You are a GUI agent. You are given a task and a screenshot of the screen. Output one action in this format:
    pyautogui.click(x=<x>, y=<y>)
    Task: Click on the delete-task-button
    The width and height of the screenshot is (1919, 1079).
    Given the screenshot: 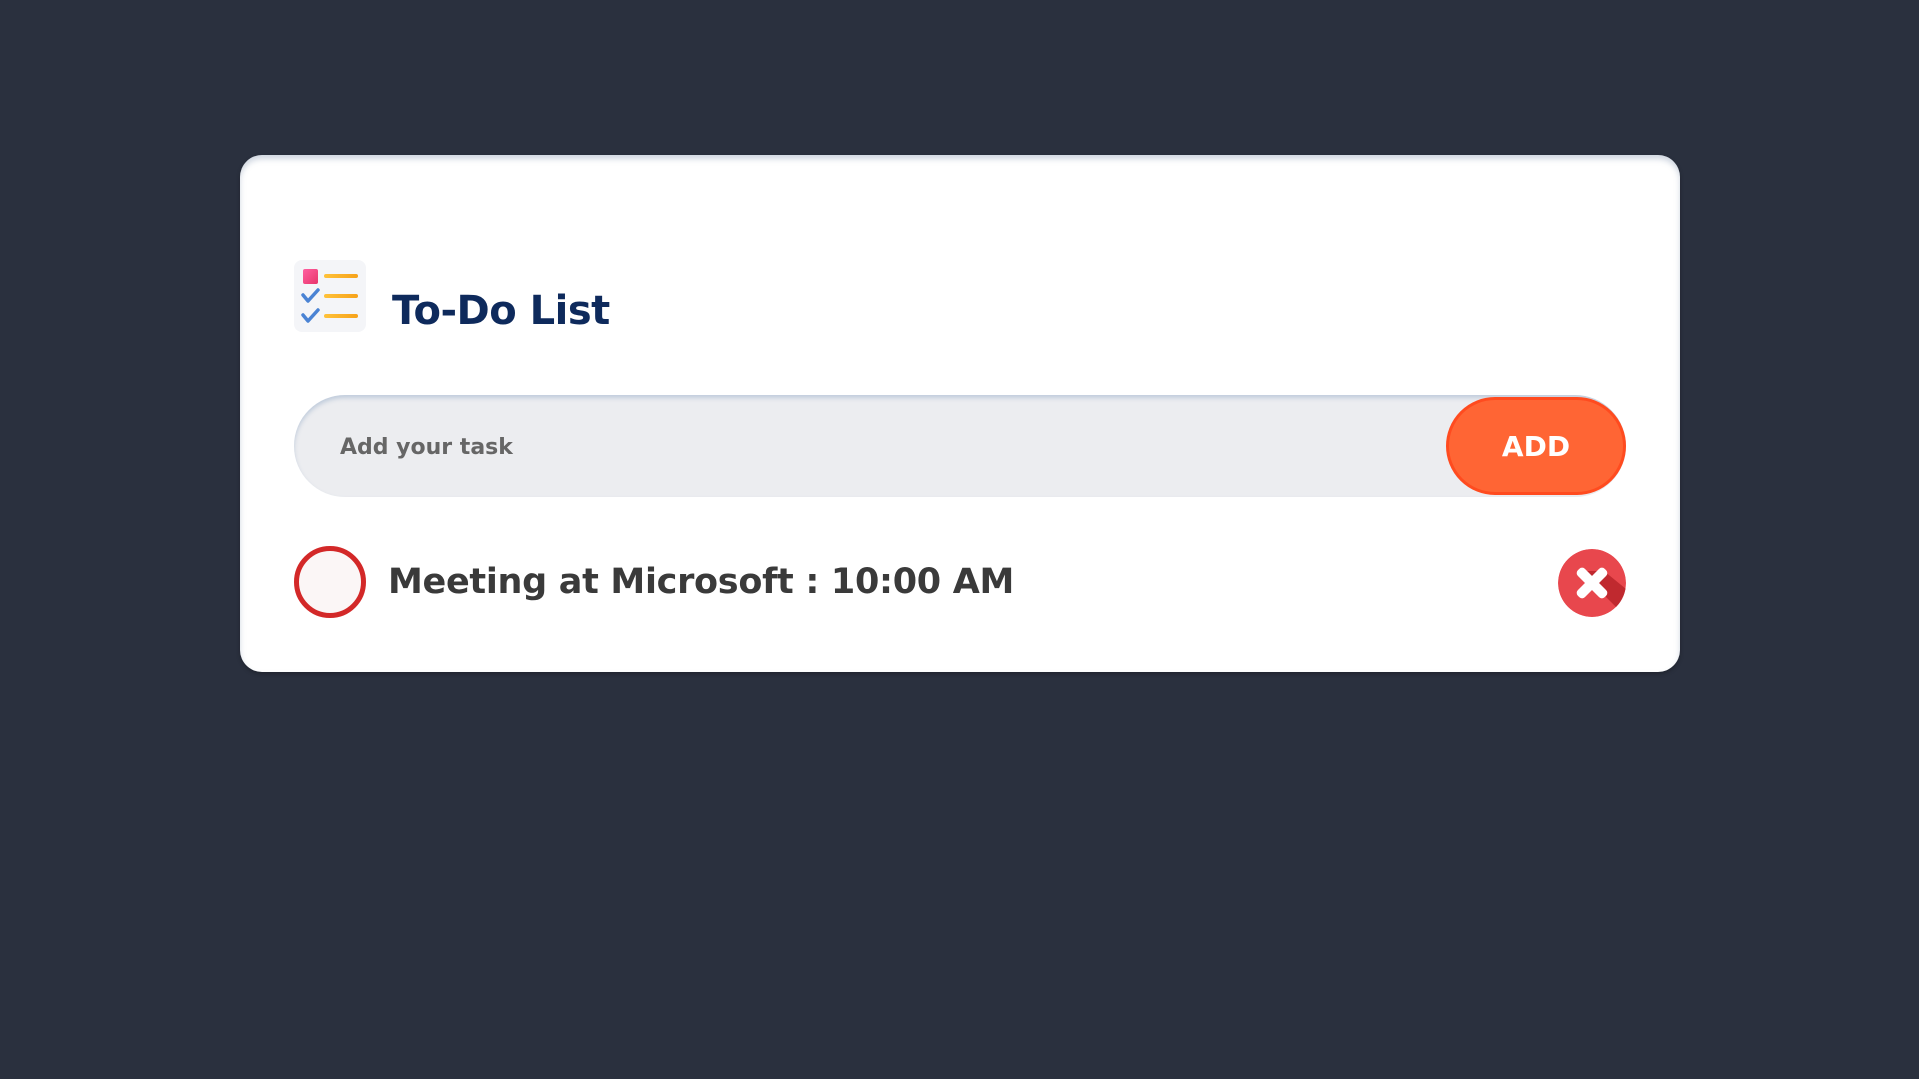 What is the action you would take?
    pyautogui.click(x=1592, y=583)
    